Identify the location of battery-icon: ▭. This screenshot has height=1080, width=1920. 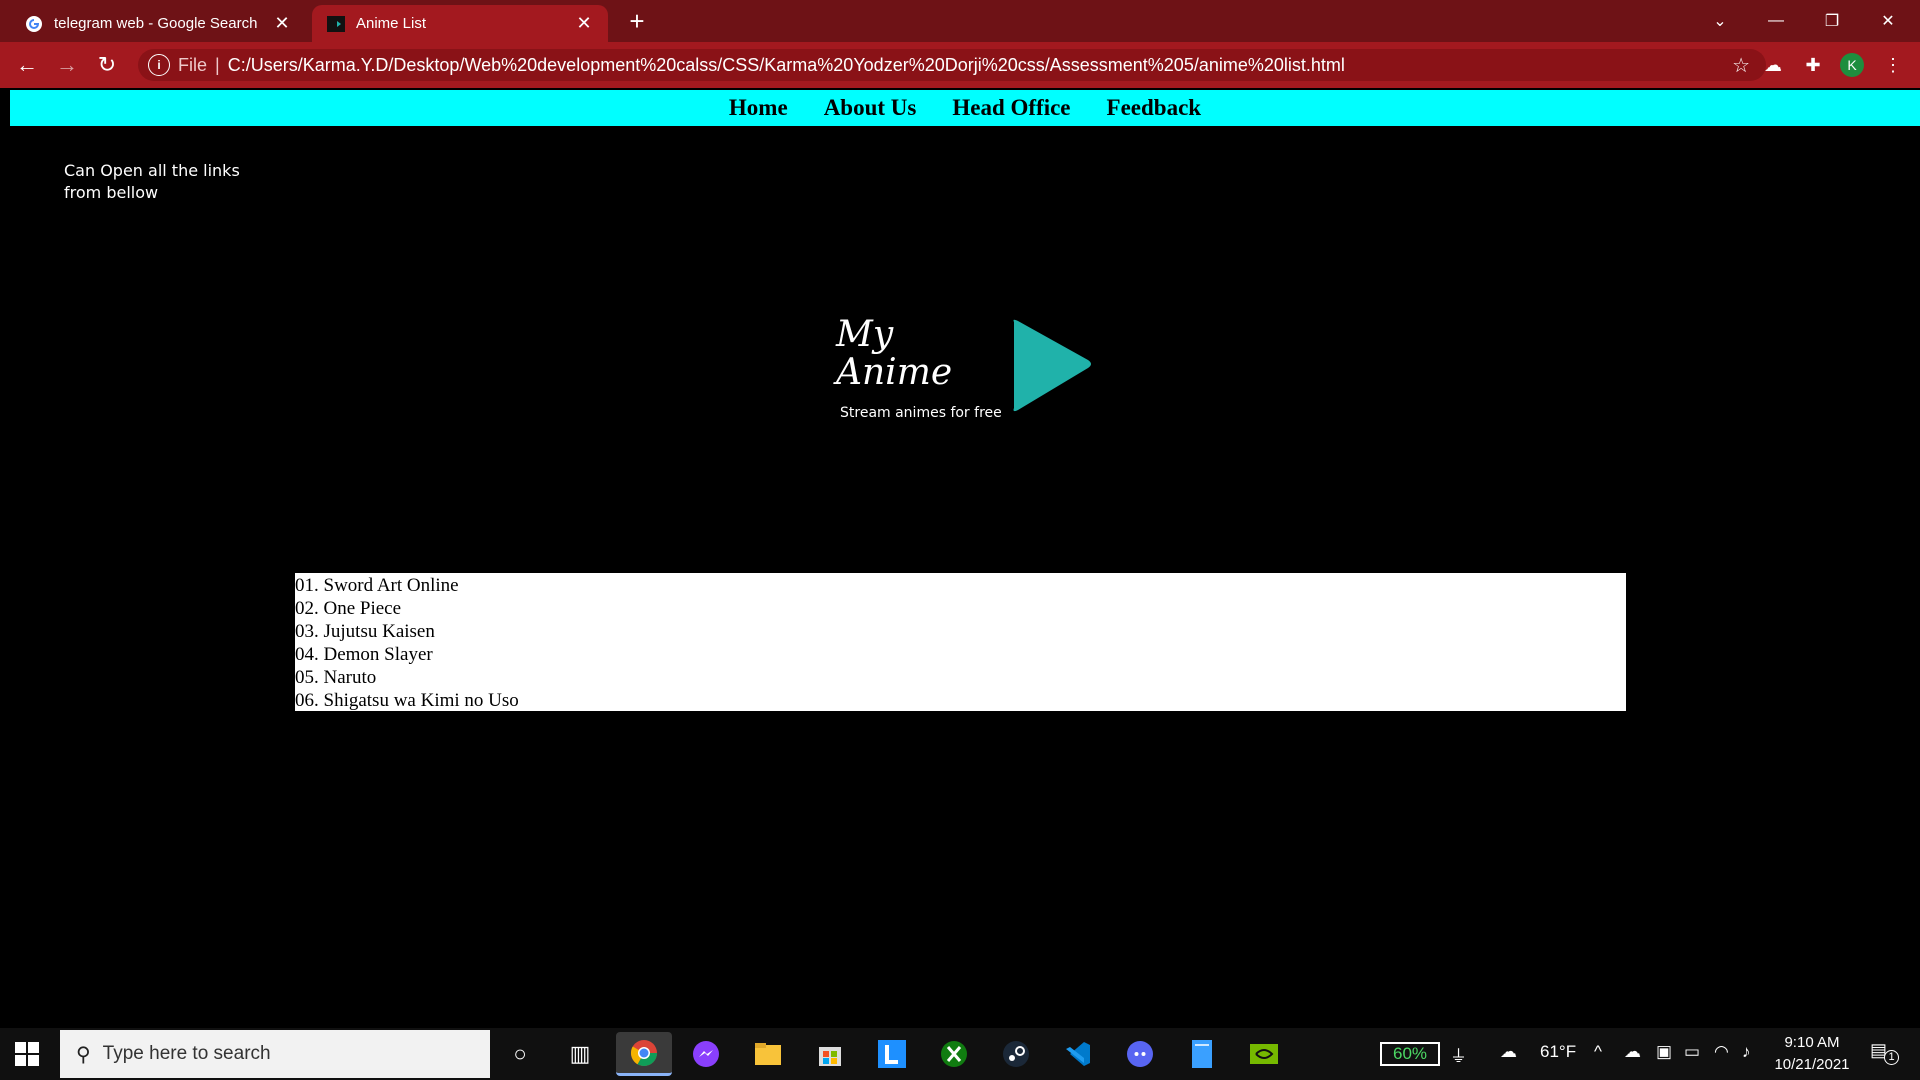
(1692, 1052).